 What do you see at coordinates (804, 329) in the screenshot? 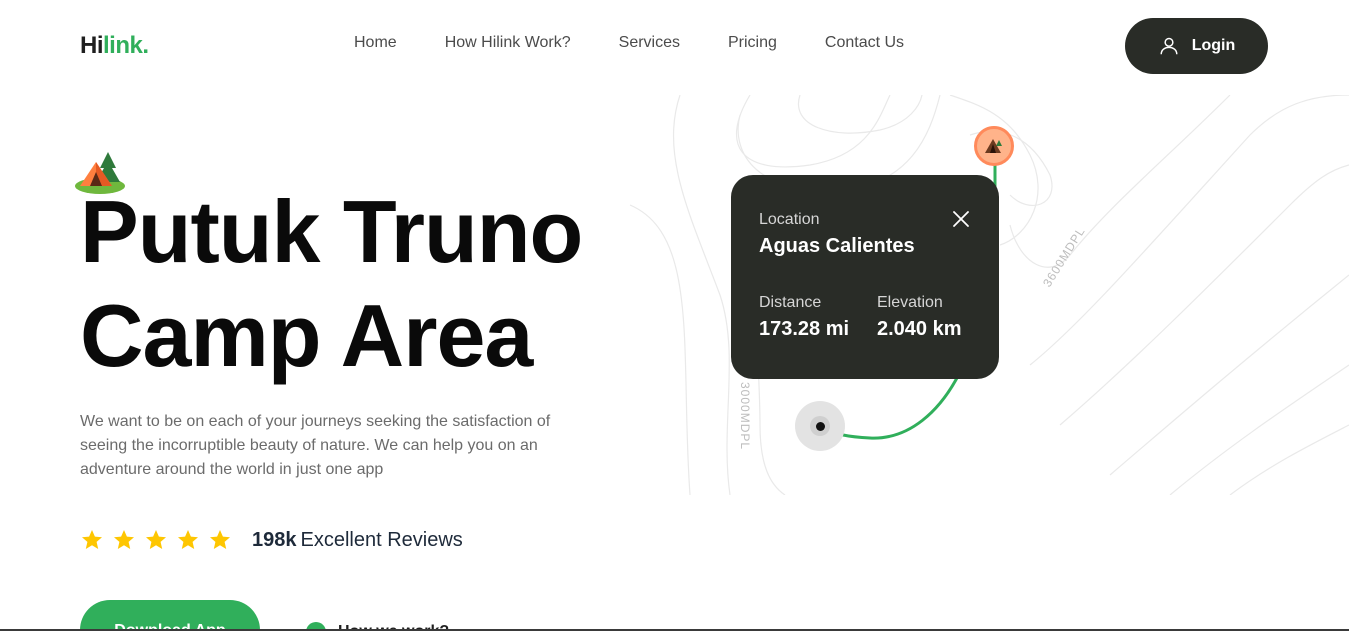
I see `distance-value: 173.28 mi` at bounding box center [804, 329].